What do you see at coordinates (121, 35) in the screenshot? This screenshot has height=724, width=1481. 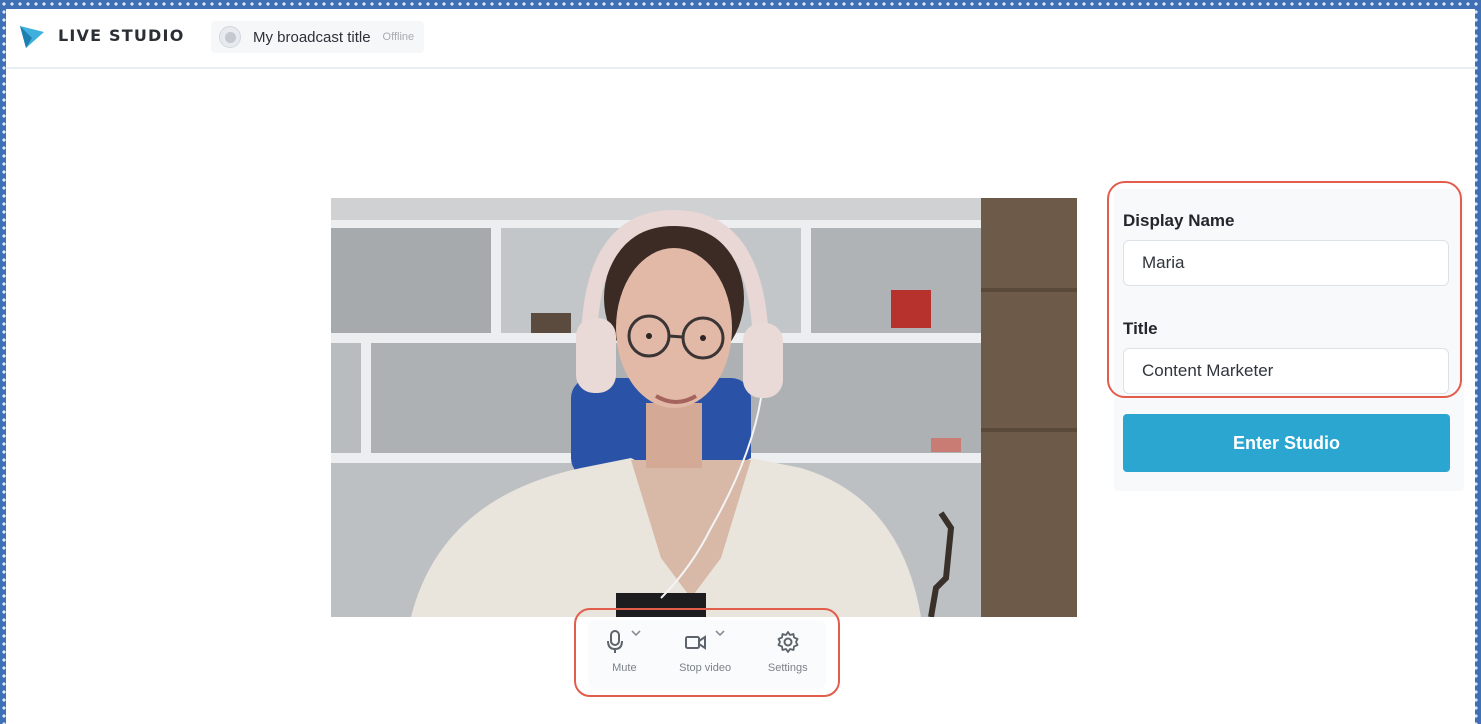 I see `brand-name: LIVE STUDIO` at bounding box center [121, 35].